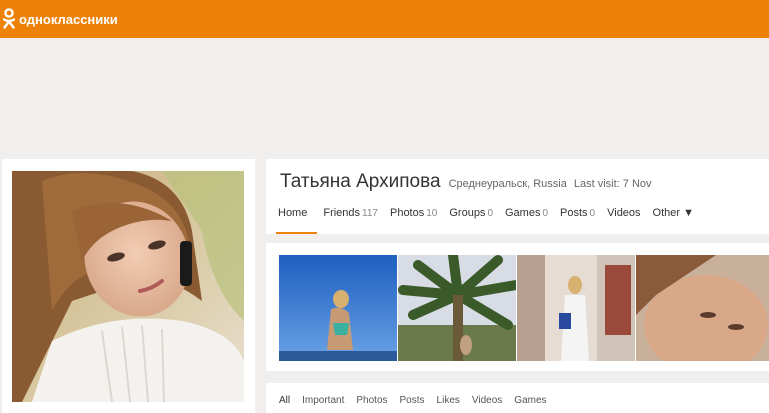 This screenshot has width=769, height=413. What do you see at coordinates (448, 400) in the screenshot?
I see `feed-tab-likes: Likes` at bounding box center [448, 400].